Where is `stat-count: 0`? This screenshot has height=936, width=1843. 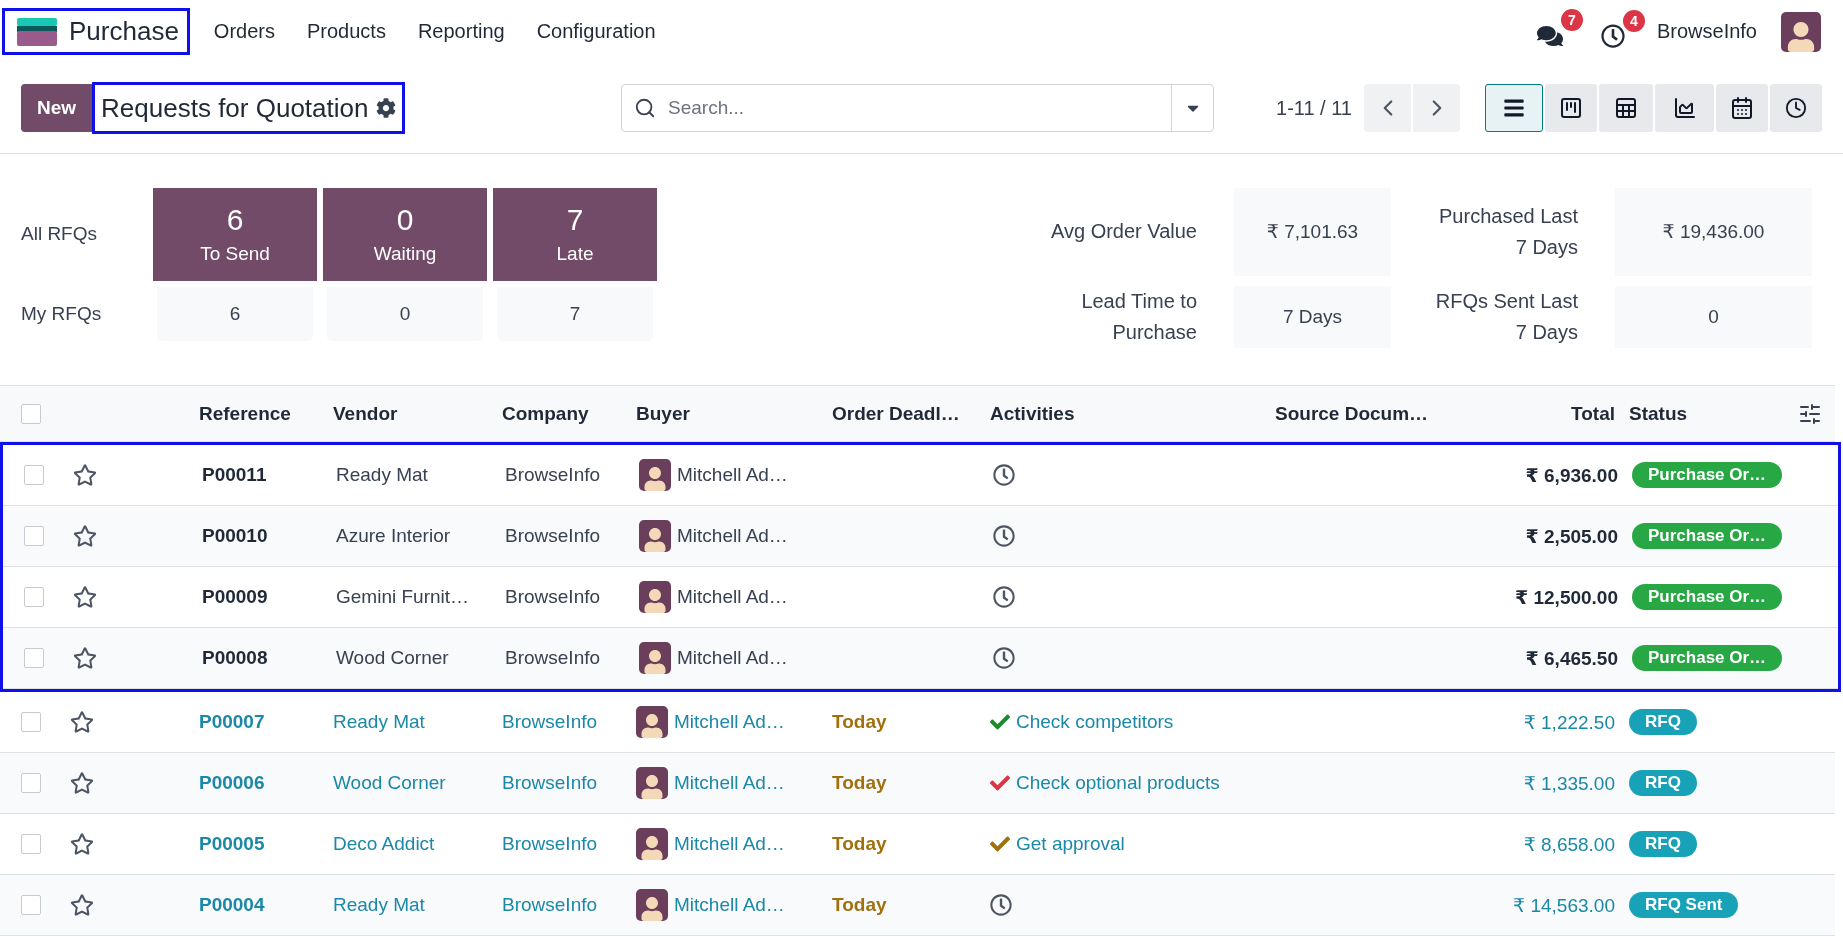
stat-count: 0 is located at coordinates (405, 313).